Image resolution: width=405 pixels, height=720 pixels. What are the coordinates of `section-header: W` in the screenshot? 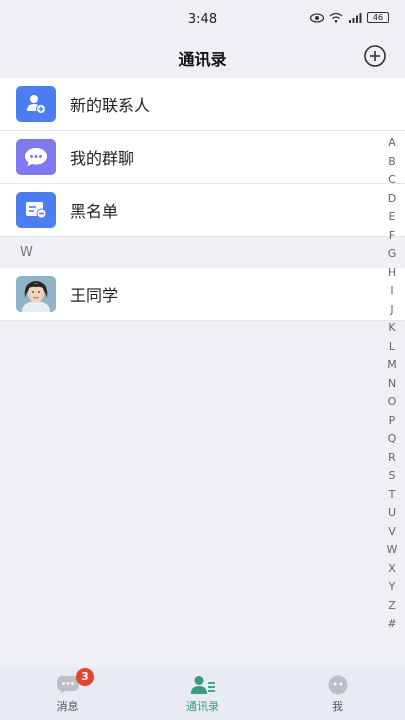 It's located at (202, 253).